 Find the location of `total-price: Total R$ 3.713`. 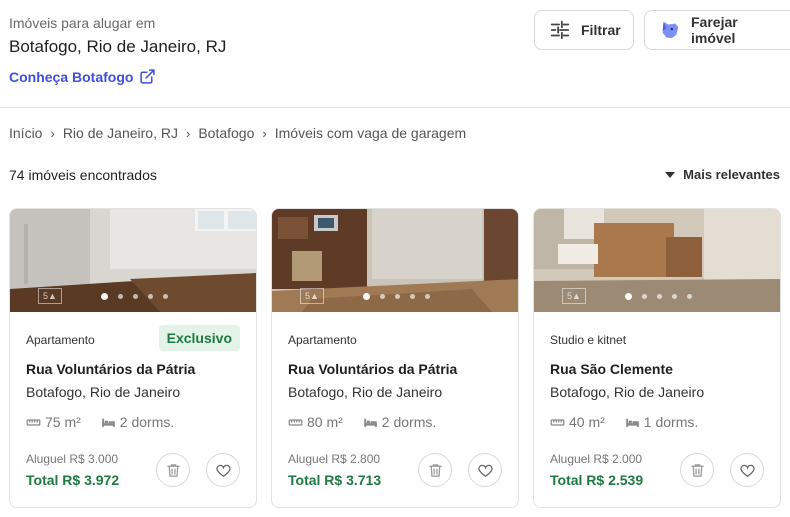

total-price: Total R$ 3.713 is located at coordinates (335, 480).